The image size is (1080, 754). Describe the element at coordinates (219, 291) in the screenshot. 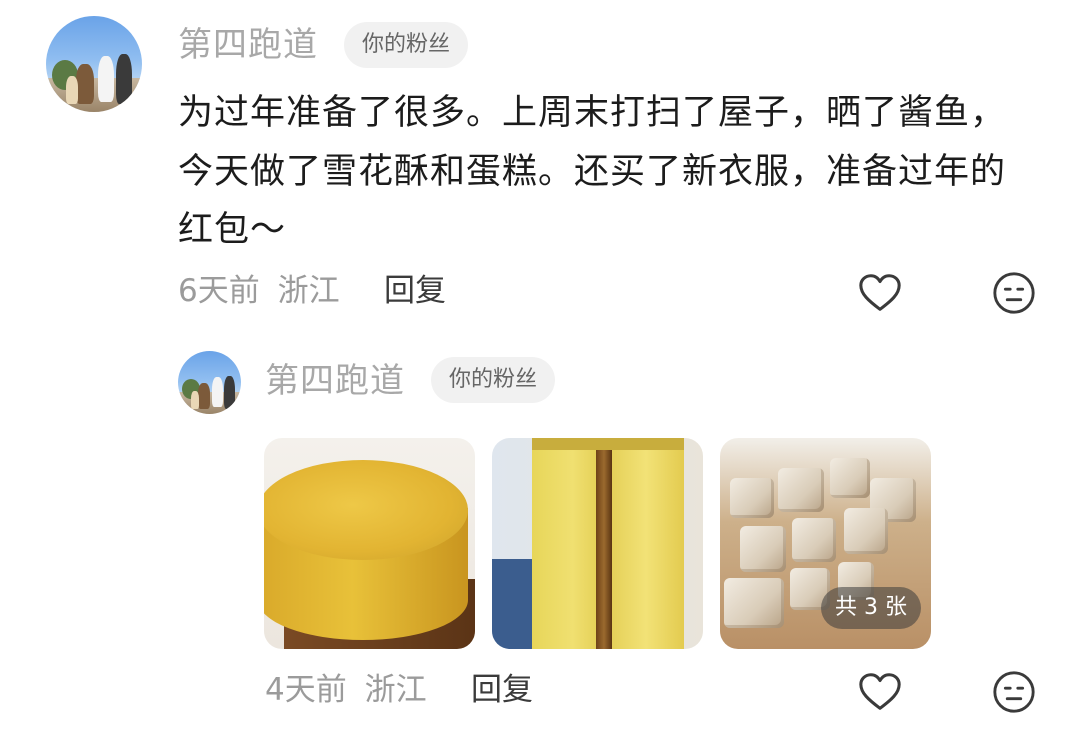

I see `comment-time: 6天前` at that location.